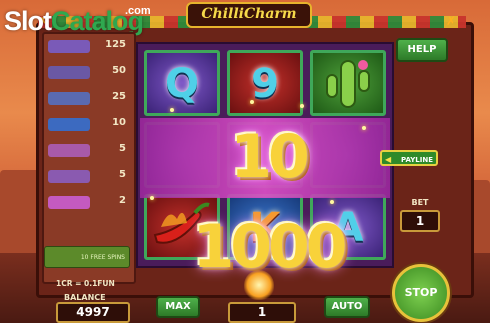  I want to click on fire-icon, so click(259, 285).